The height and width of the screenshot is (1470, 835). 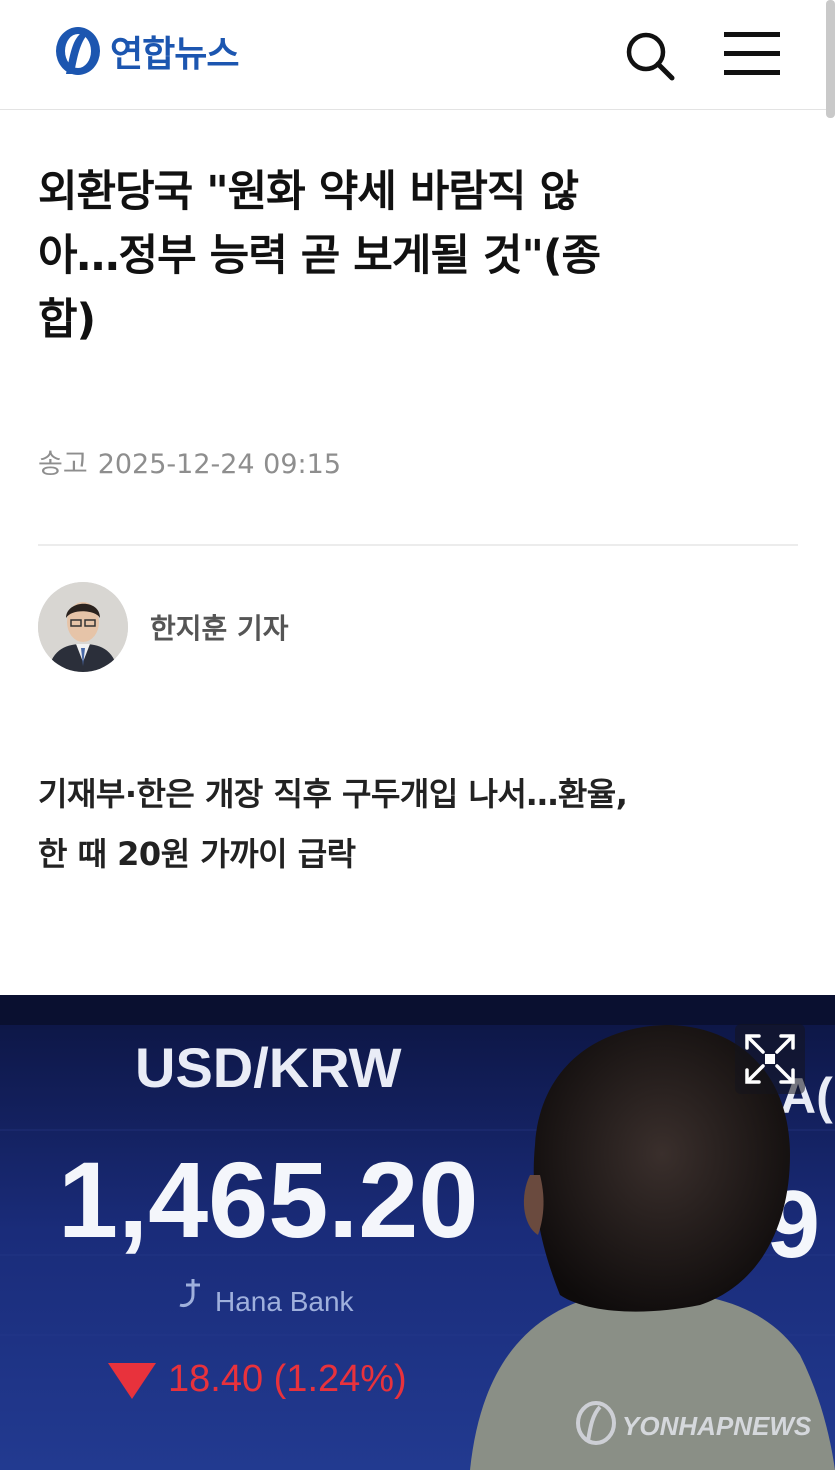 I want to click on author-name: 한지훈 기자, so click(x=219, y=627).